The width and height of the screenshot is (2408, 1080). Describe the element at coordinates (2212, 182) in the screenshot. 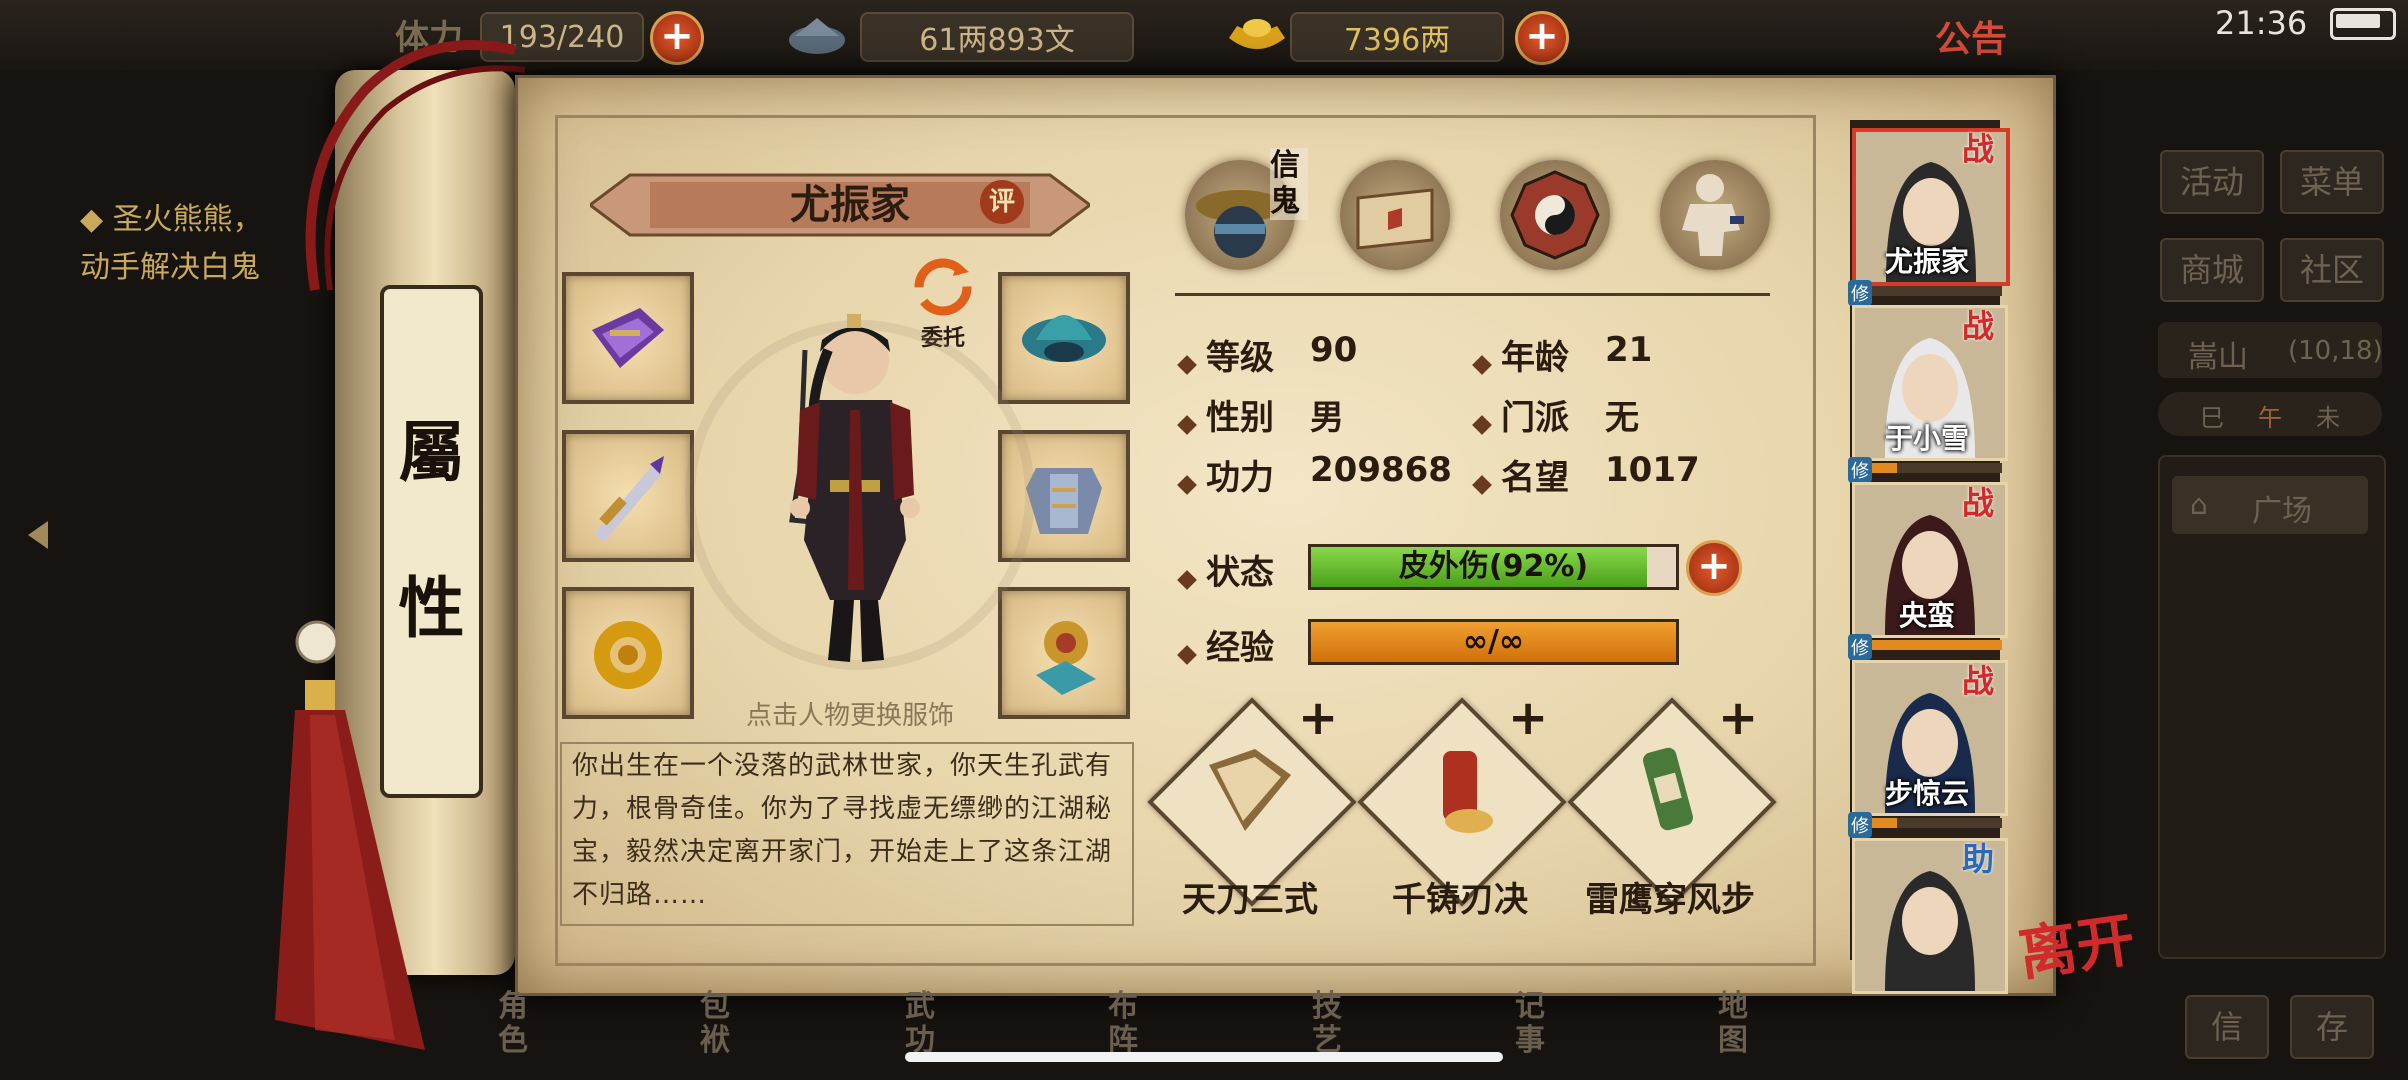

I see `activity-button: 活动` at that location.